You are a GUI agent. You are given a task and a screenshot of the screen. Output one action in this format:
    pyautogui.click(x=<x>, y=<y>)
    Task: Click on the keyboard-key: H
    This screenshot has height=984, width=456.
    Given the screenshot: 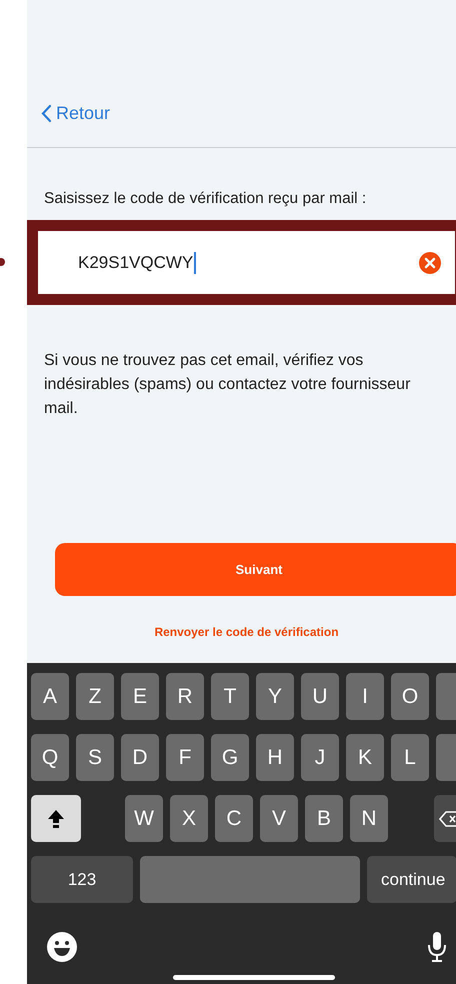 What is the action you would take?
    pyautogui.click(x=275, y=757)
    